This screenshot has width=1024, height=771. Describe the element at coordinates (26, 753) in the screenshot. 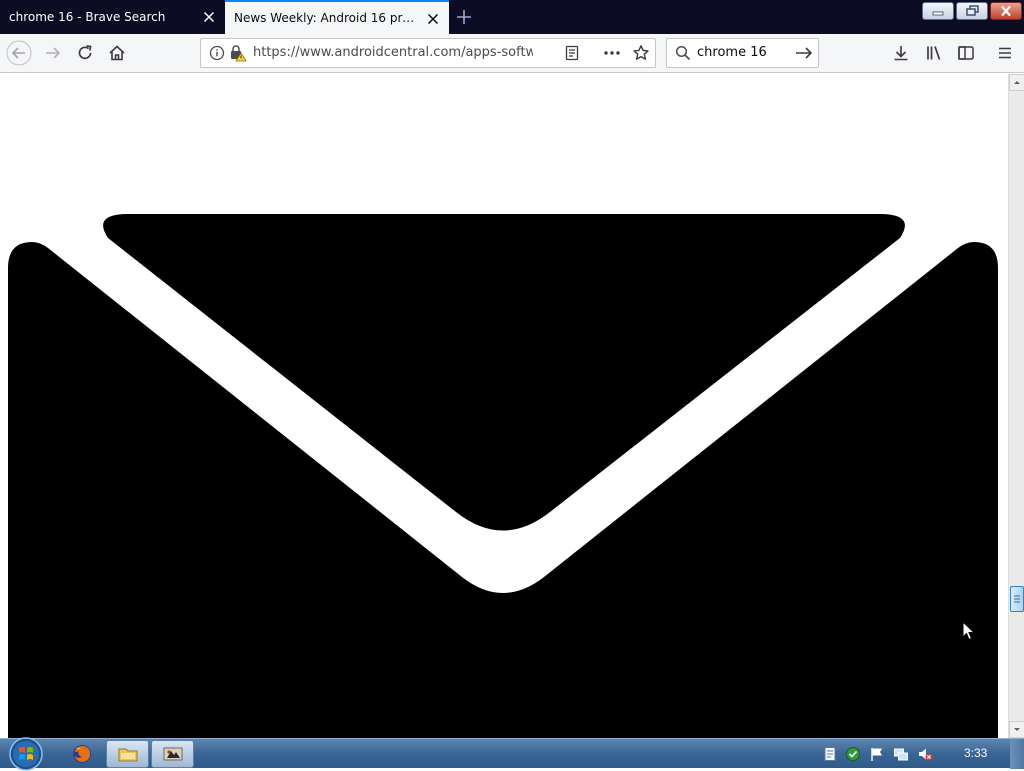

I see `start-button` at that location.